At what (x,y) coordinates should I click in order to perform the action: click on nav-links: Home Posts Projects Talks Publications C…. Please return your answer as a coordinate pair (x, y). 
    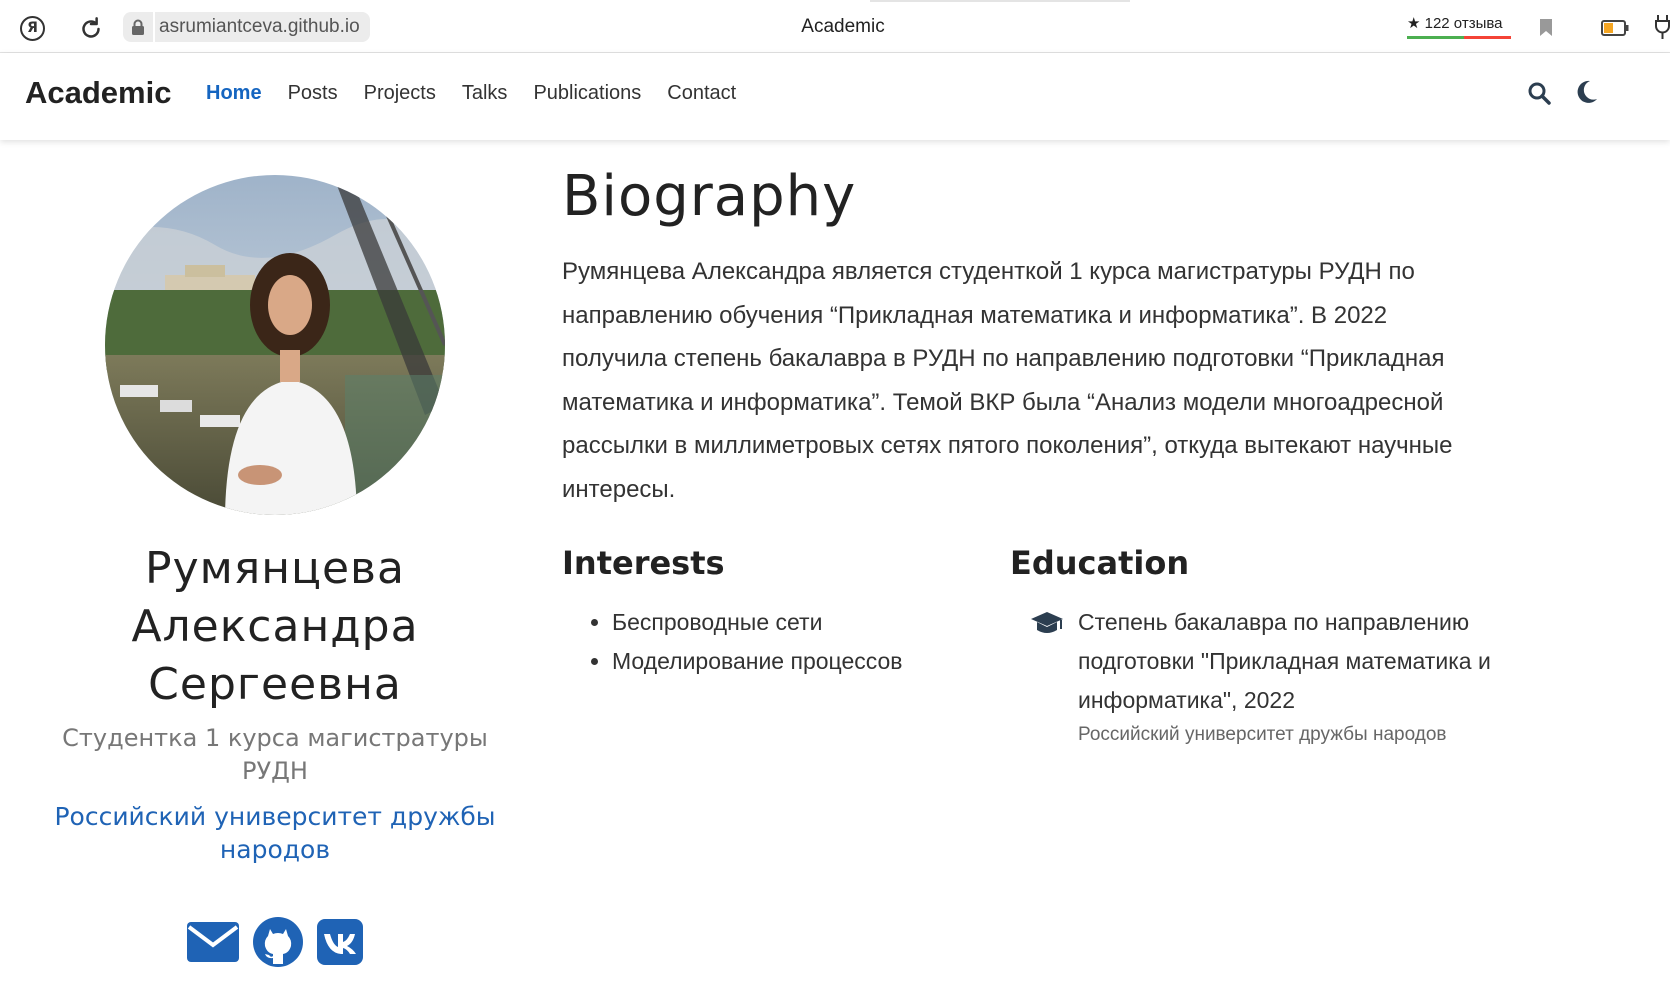
    Looking at the image, I should click on (484, 93).